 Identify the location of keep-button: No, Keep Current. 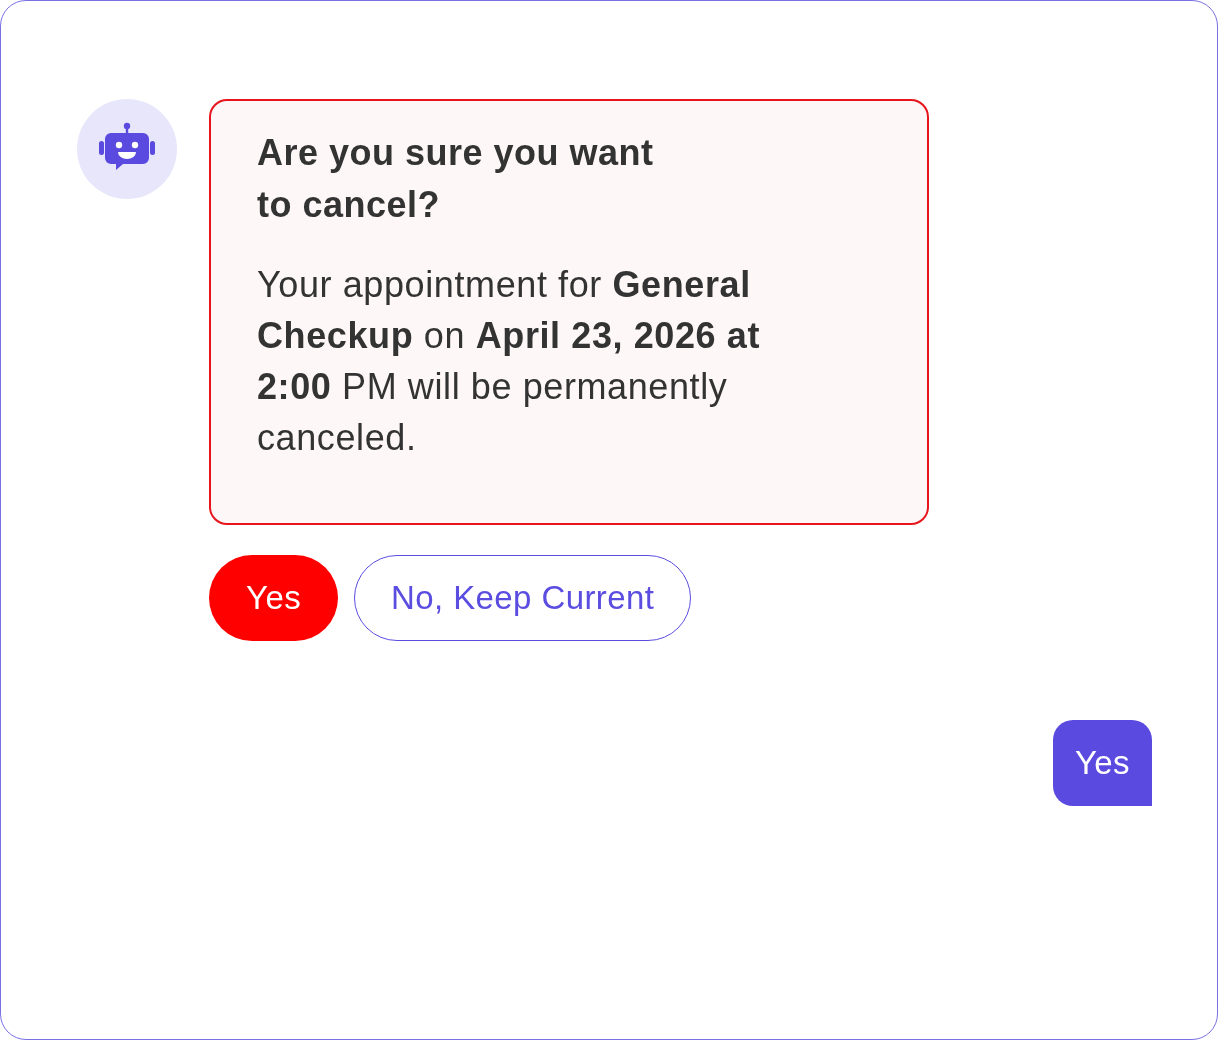
(523, 598).